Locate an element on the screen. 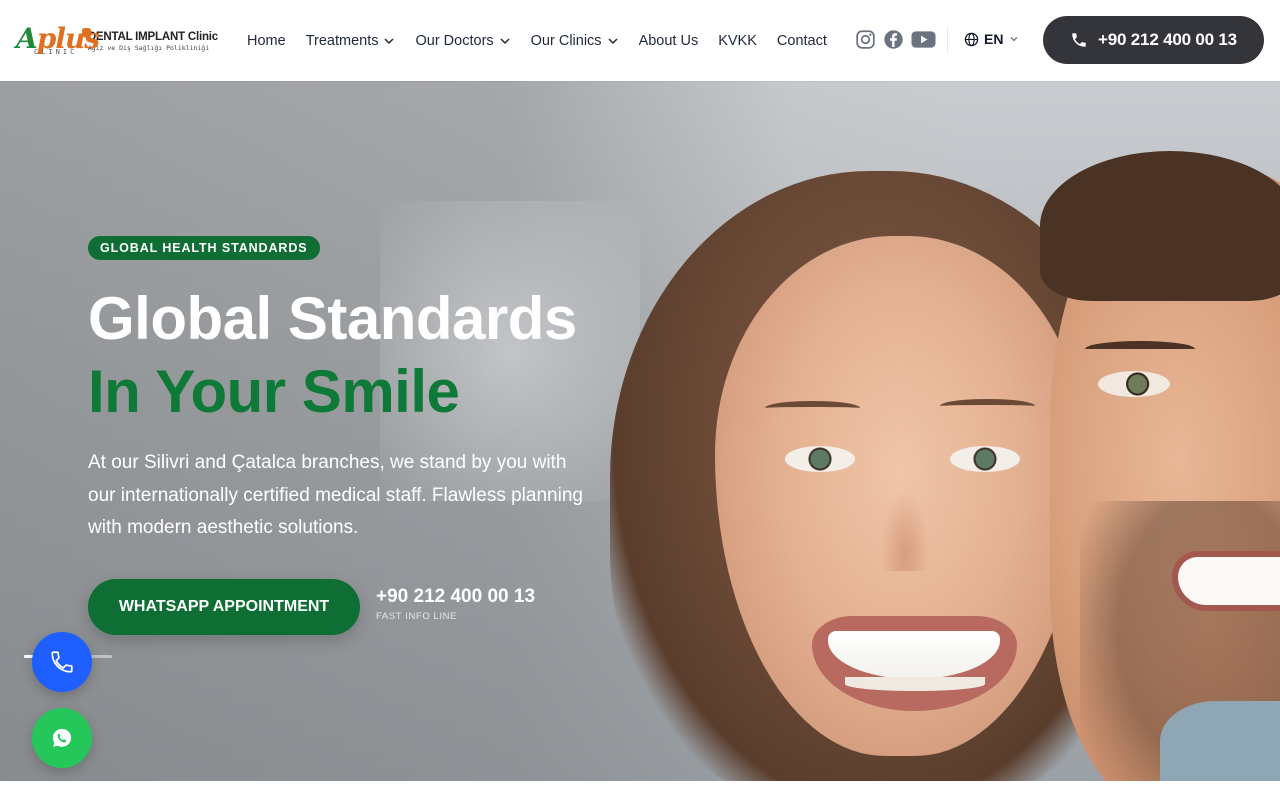  nav-item-home: Home is located at coordinates (266, 41).